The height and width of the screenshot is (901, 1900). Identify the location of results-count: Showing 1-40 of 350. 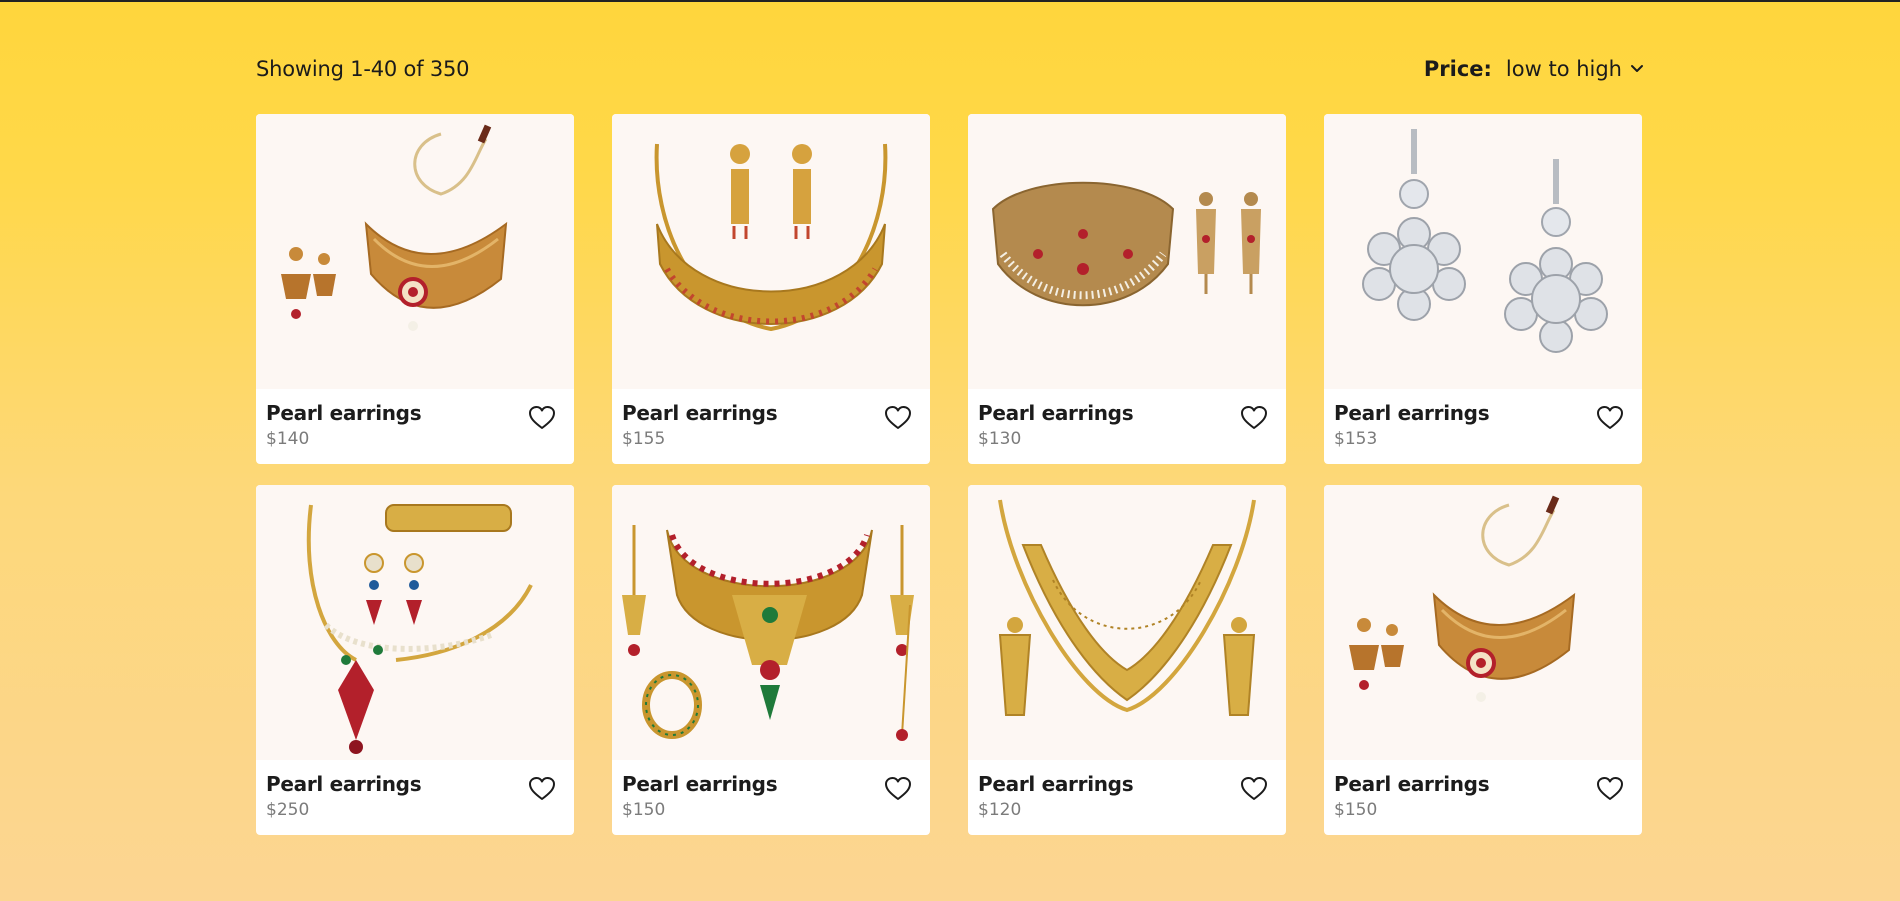
(363, 69).